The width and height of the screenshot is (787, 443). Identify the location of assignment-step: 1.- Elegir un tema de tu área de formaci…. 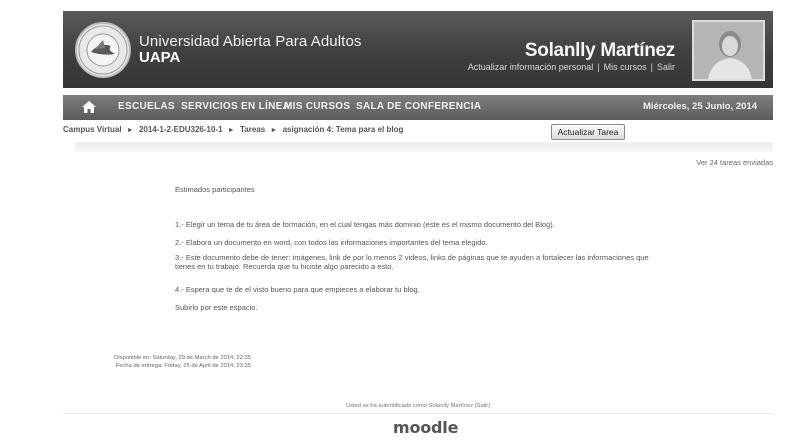
(365, 224).